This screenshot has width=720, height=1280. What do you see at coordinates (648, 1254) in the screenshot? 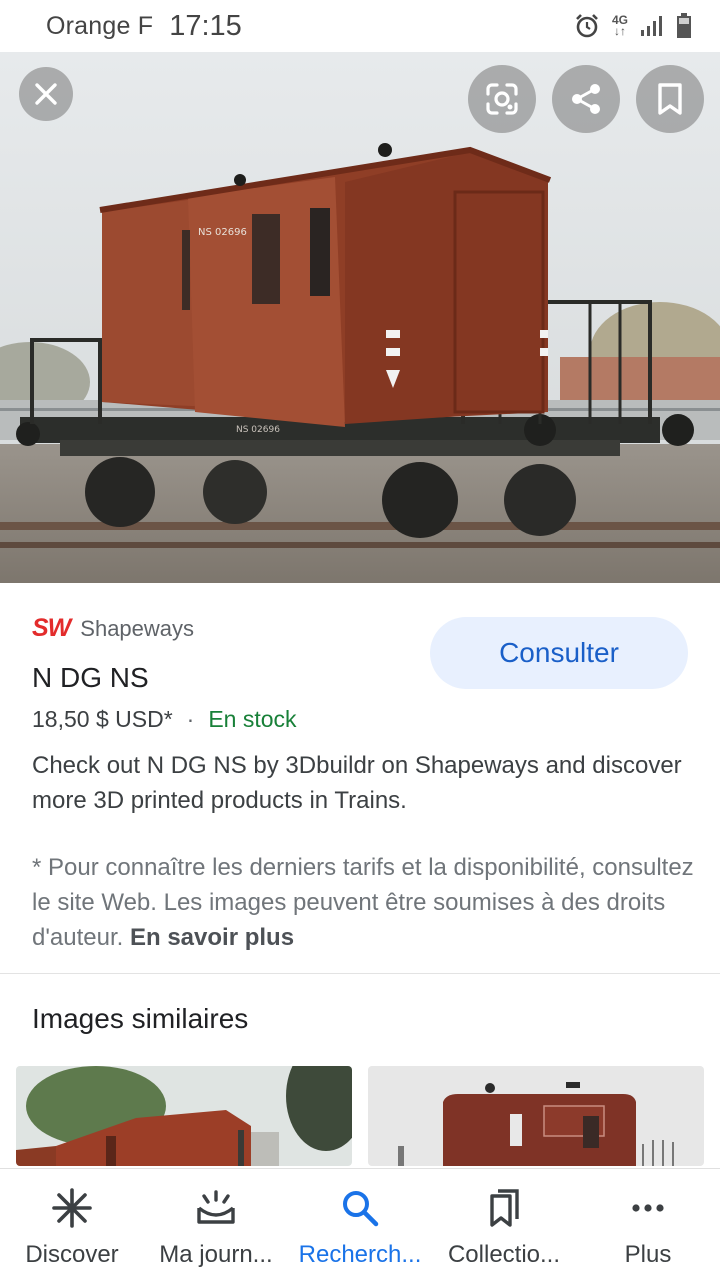
I see `nav-label: Plus` at bounding box center [648, 1254].